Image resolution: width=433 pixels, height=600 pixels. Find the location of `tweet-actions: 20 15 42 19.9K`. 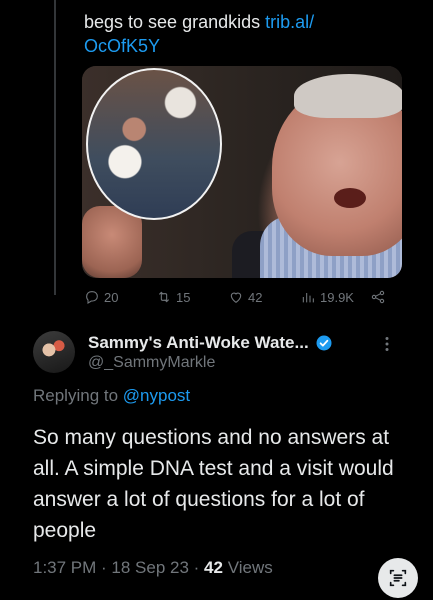

tweet-actions: 20 15 42 19.9K is located at coordinates (244, 299).